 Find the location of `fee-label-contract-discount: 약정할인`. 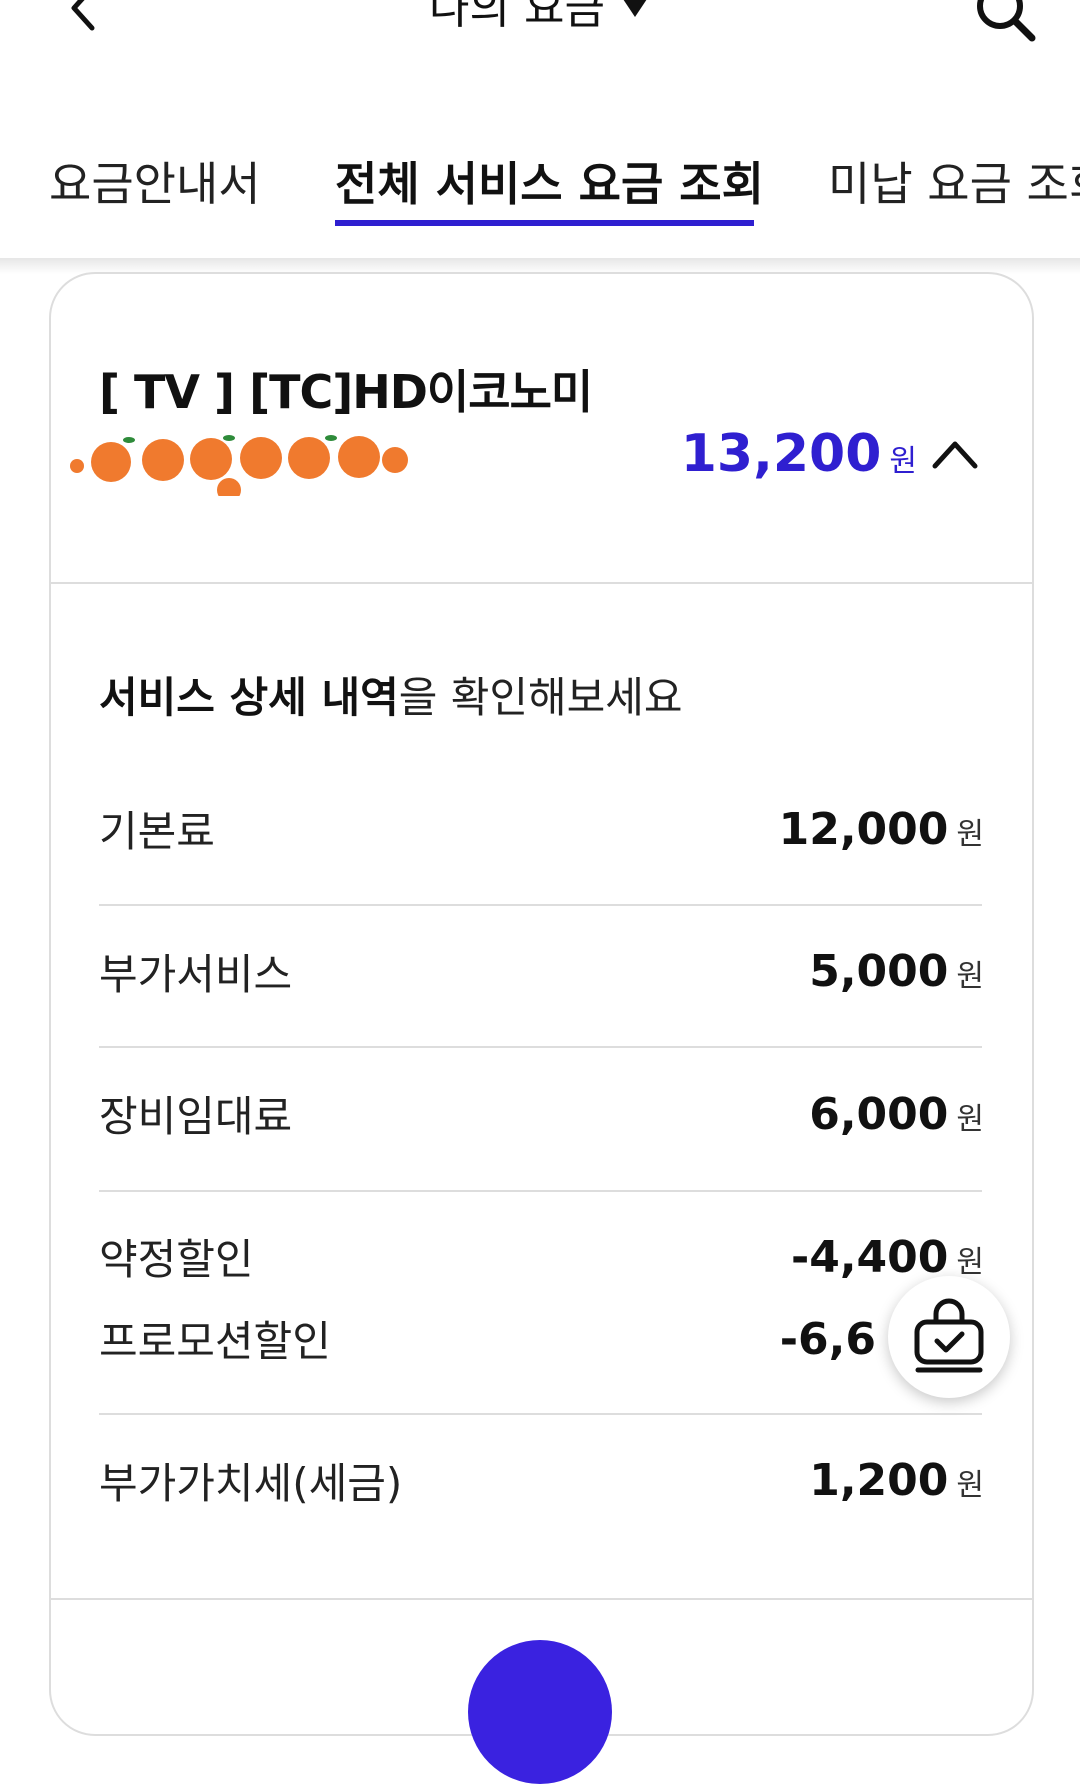

fee-label-contract-discount: 약정할인 is located at coordinates (176, 1259).